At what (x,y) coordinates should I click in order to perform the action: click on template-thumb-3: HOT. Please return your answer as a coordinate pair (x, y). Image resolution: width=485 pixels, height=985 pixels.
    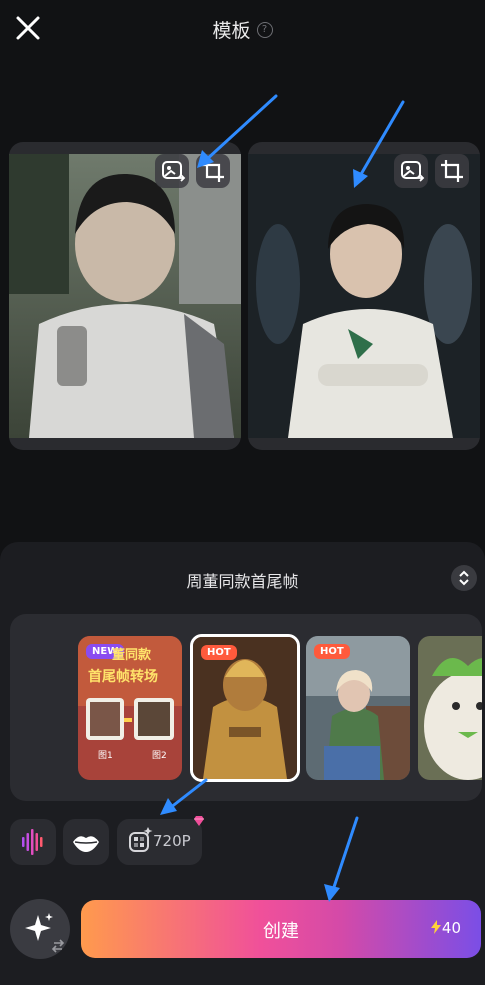
    Looking at the image, I should click on (358, 708).